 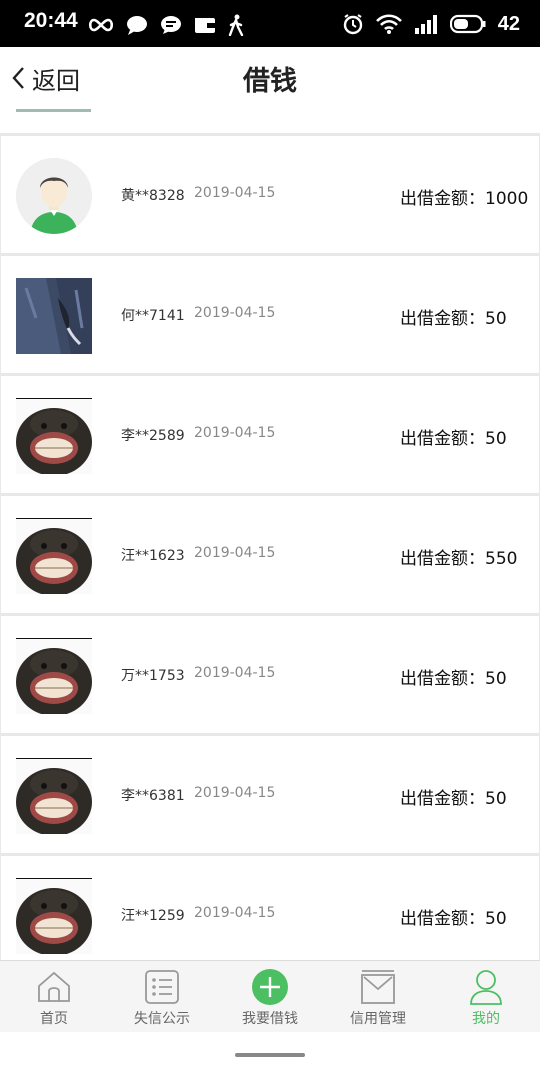 I want to click on borrower-name: 汪**1623, so click(x=153, y=556).